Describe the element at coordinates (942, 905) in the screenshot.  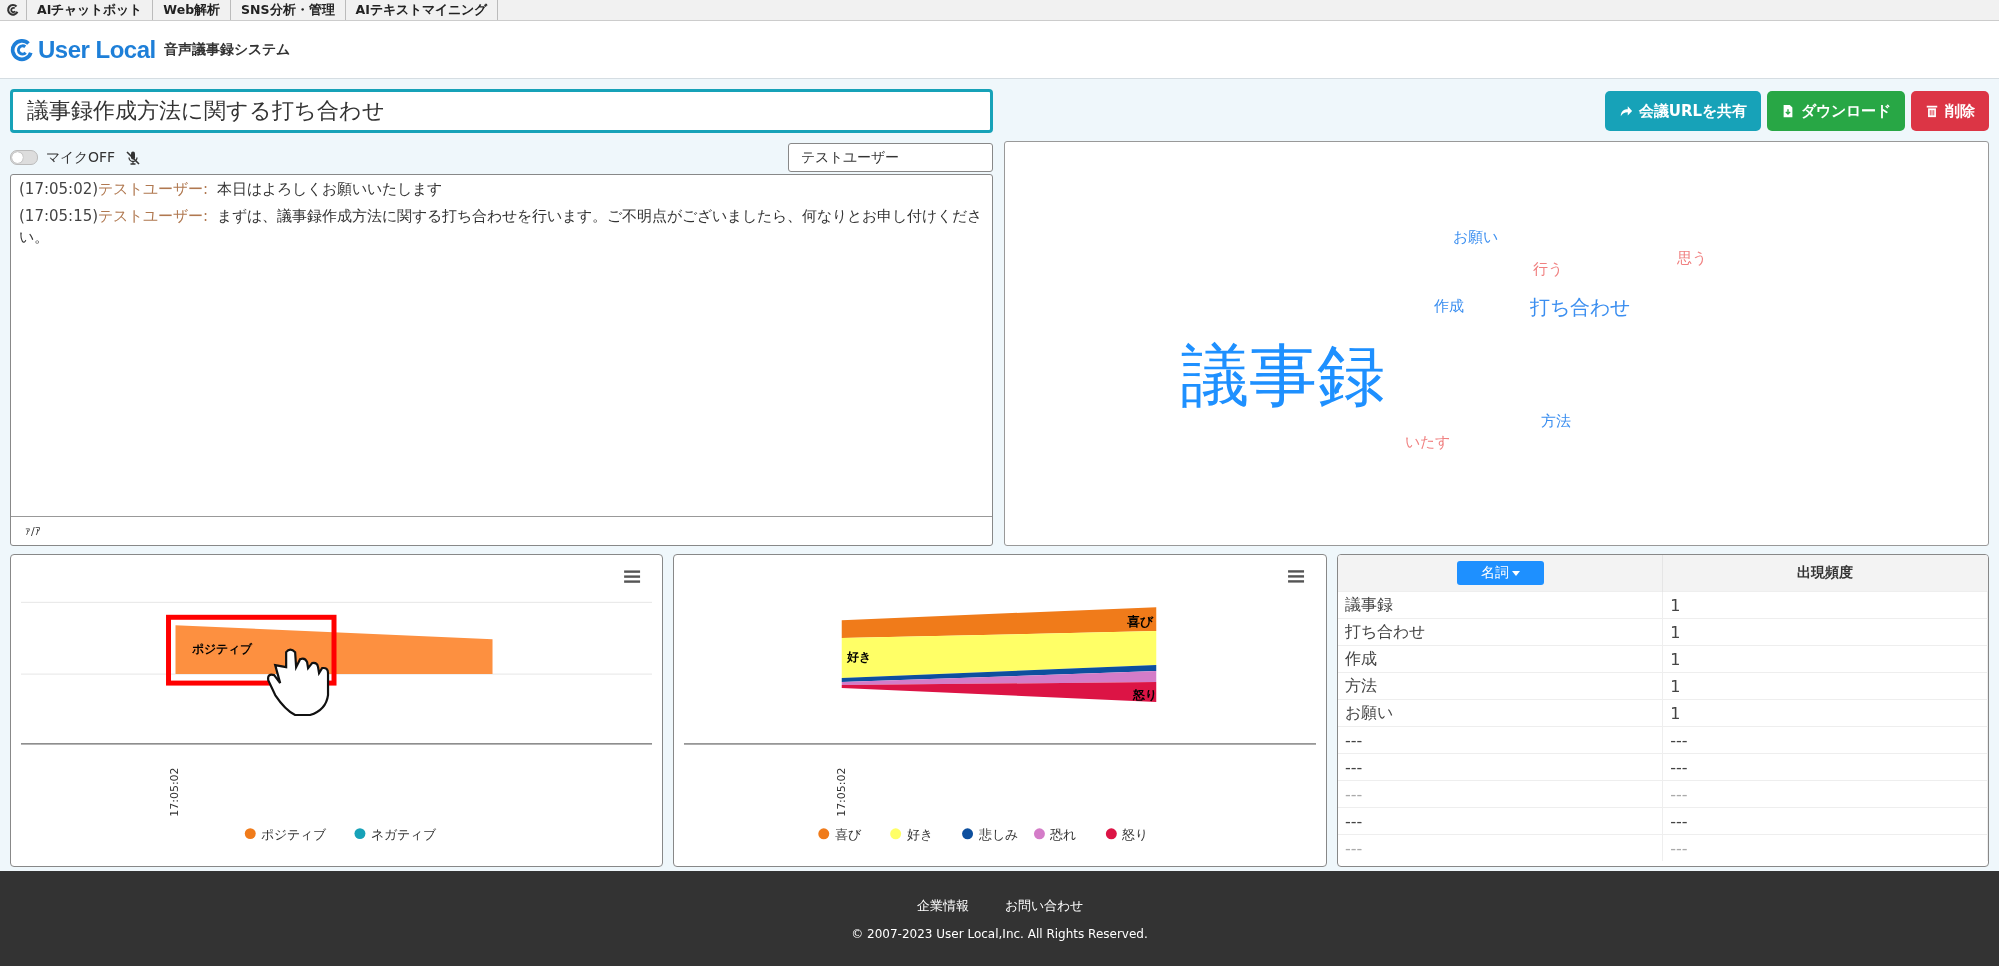
I see `footer-link: 企業情報` at that location.